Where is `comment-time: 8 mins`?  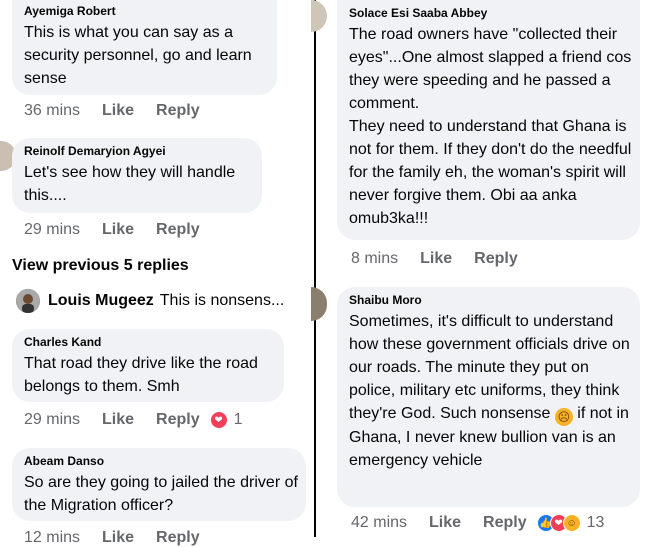 comment-time: 8 mins is located at coordinates (374, 259).